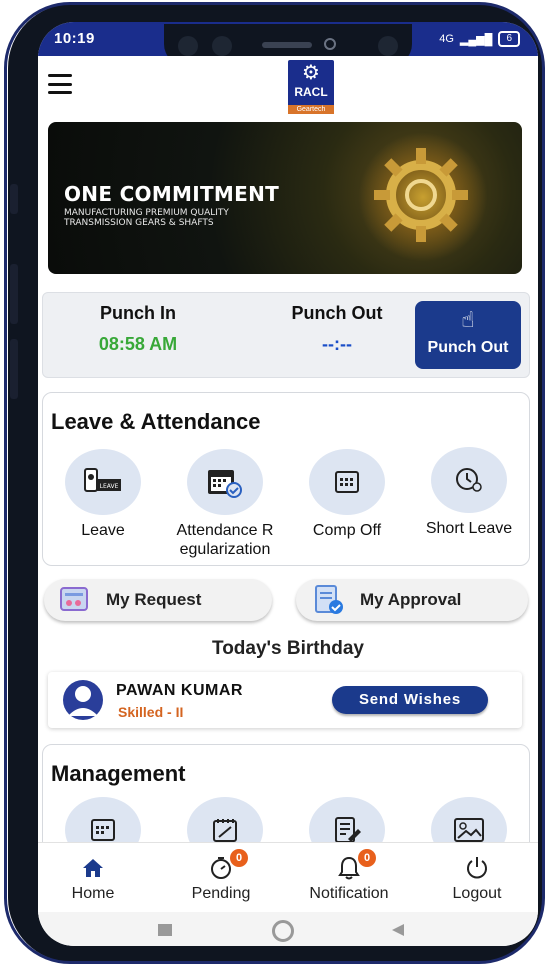  I want to click on image-gallery-icon, so click(469, 830).